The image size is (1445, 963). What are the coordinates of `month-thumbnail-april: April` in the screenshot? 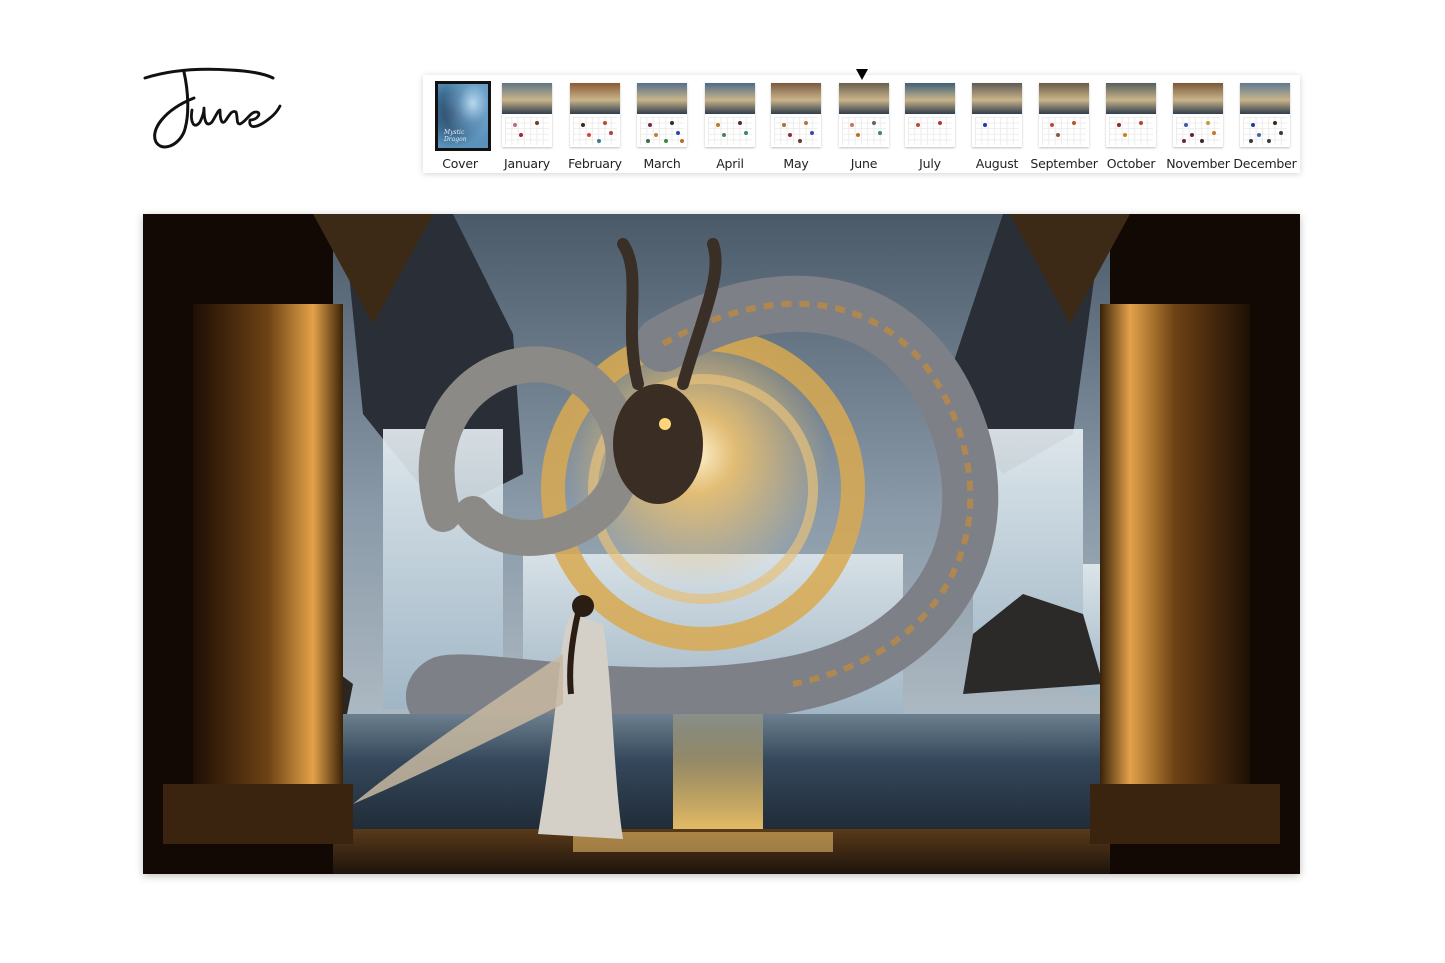 It's located at (730, 126).